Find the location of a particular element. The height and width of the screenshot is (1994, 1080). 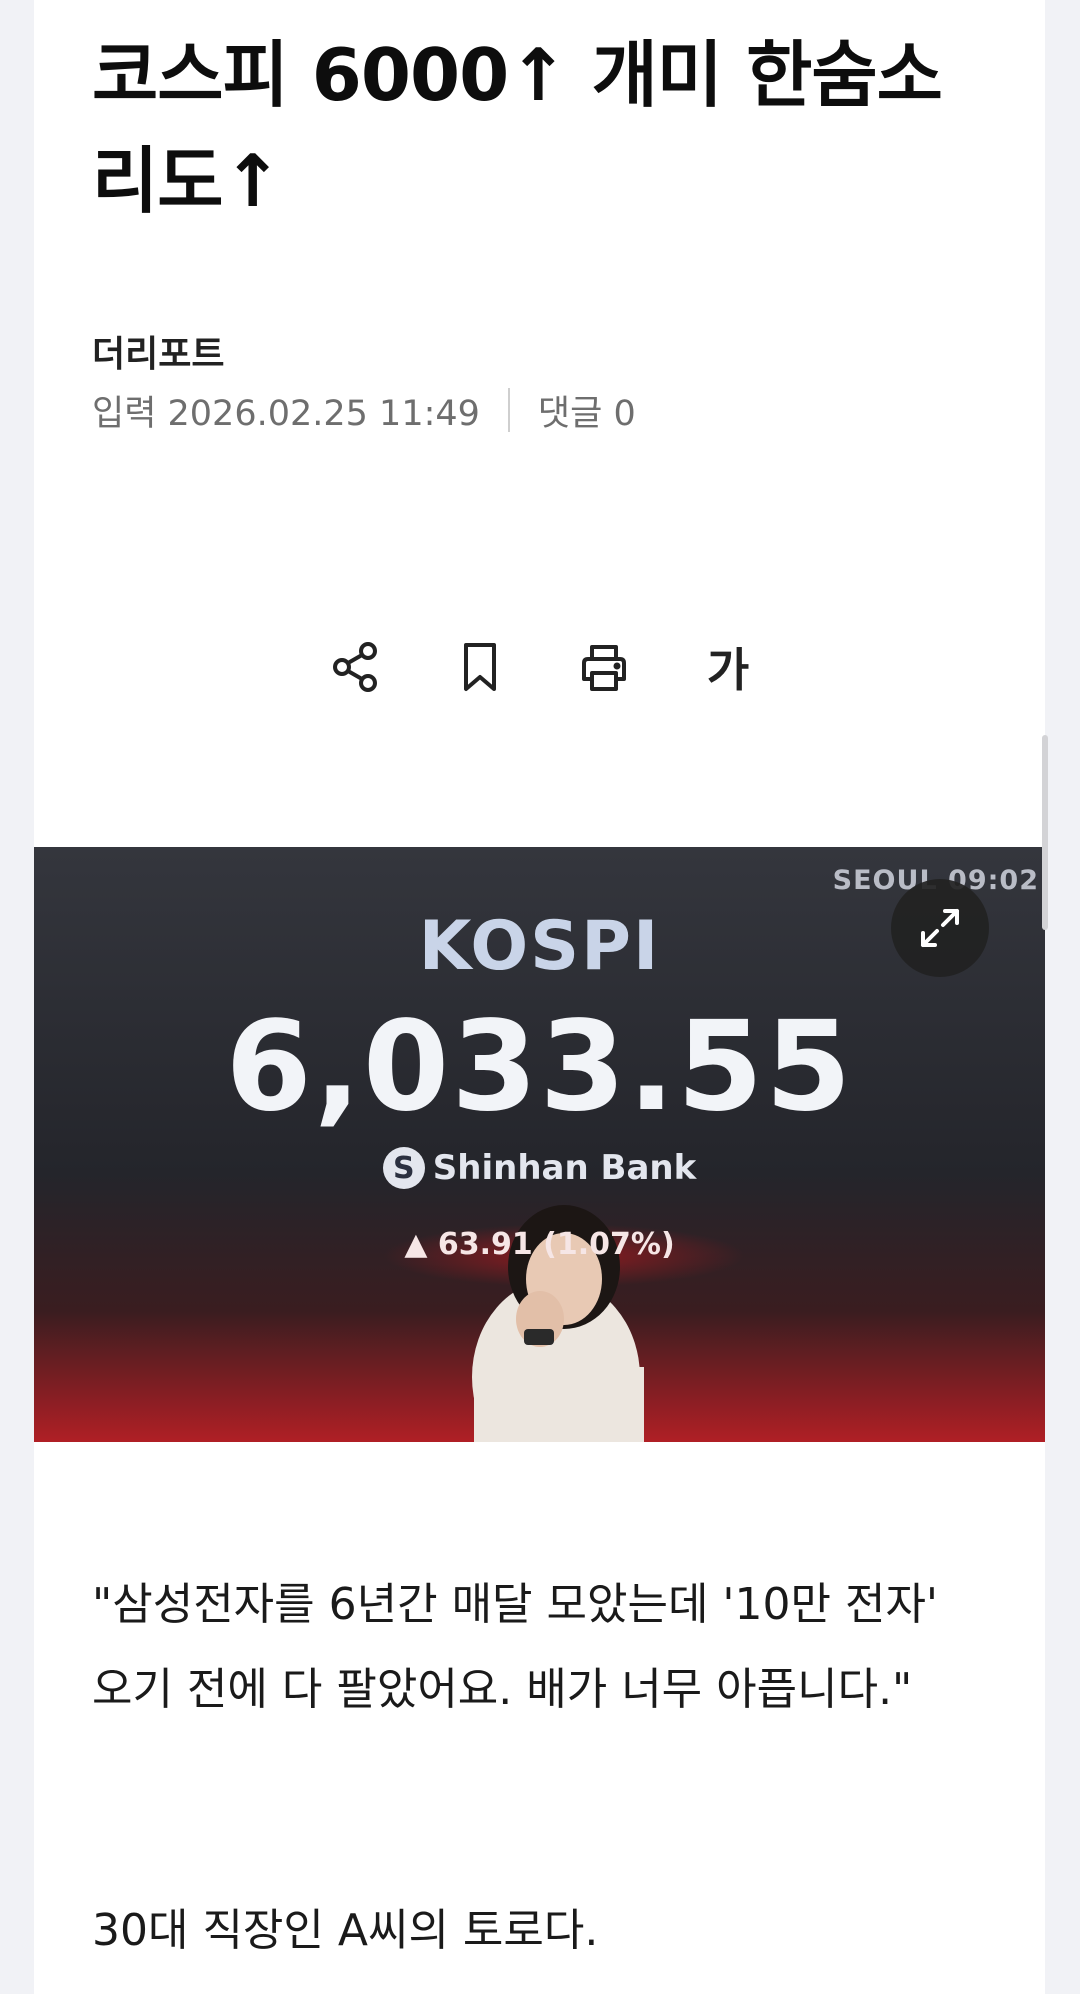

scrollbar-thumb is located at coordinates (1045, 832).